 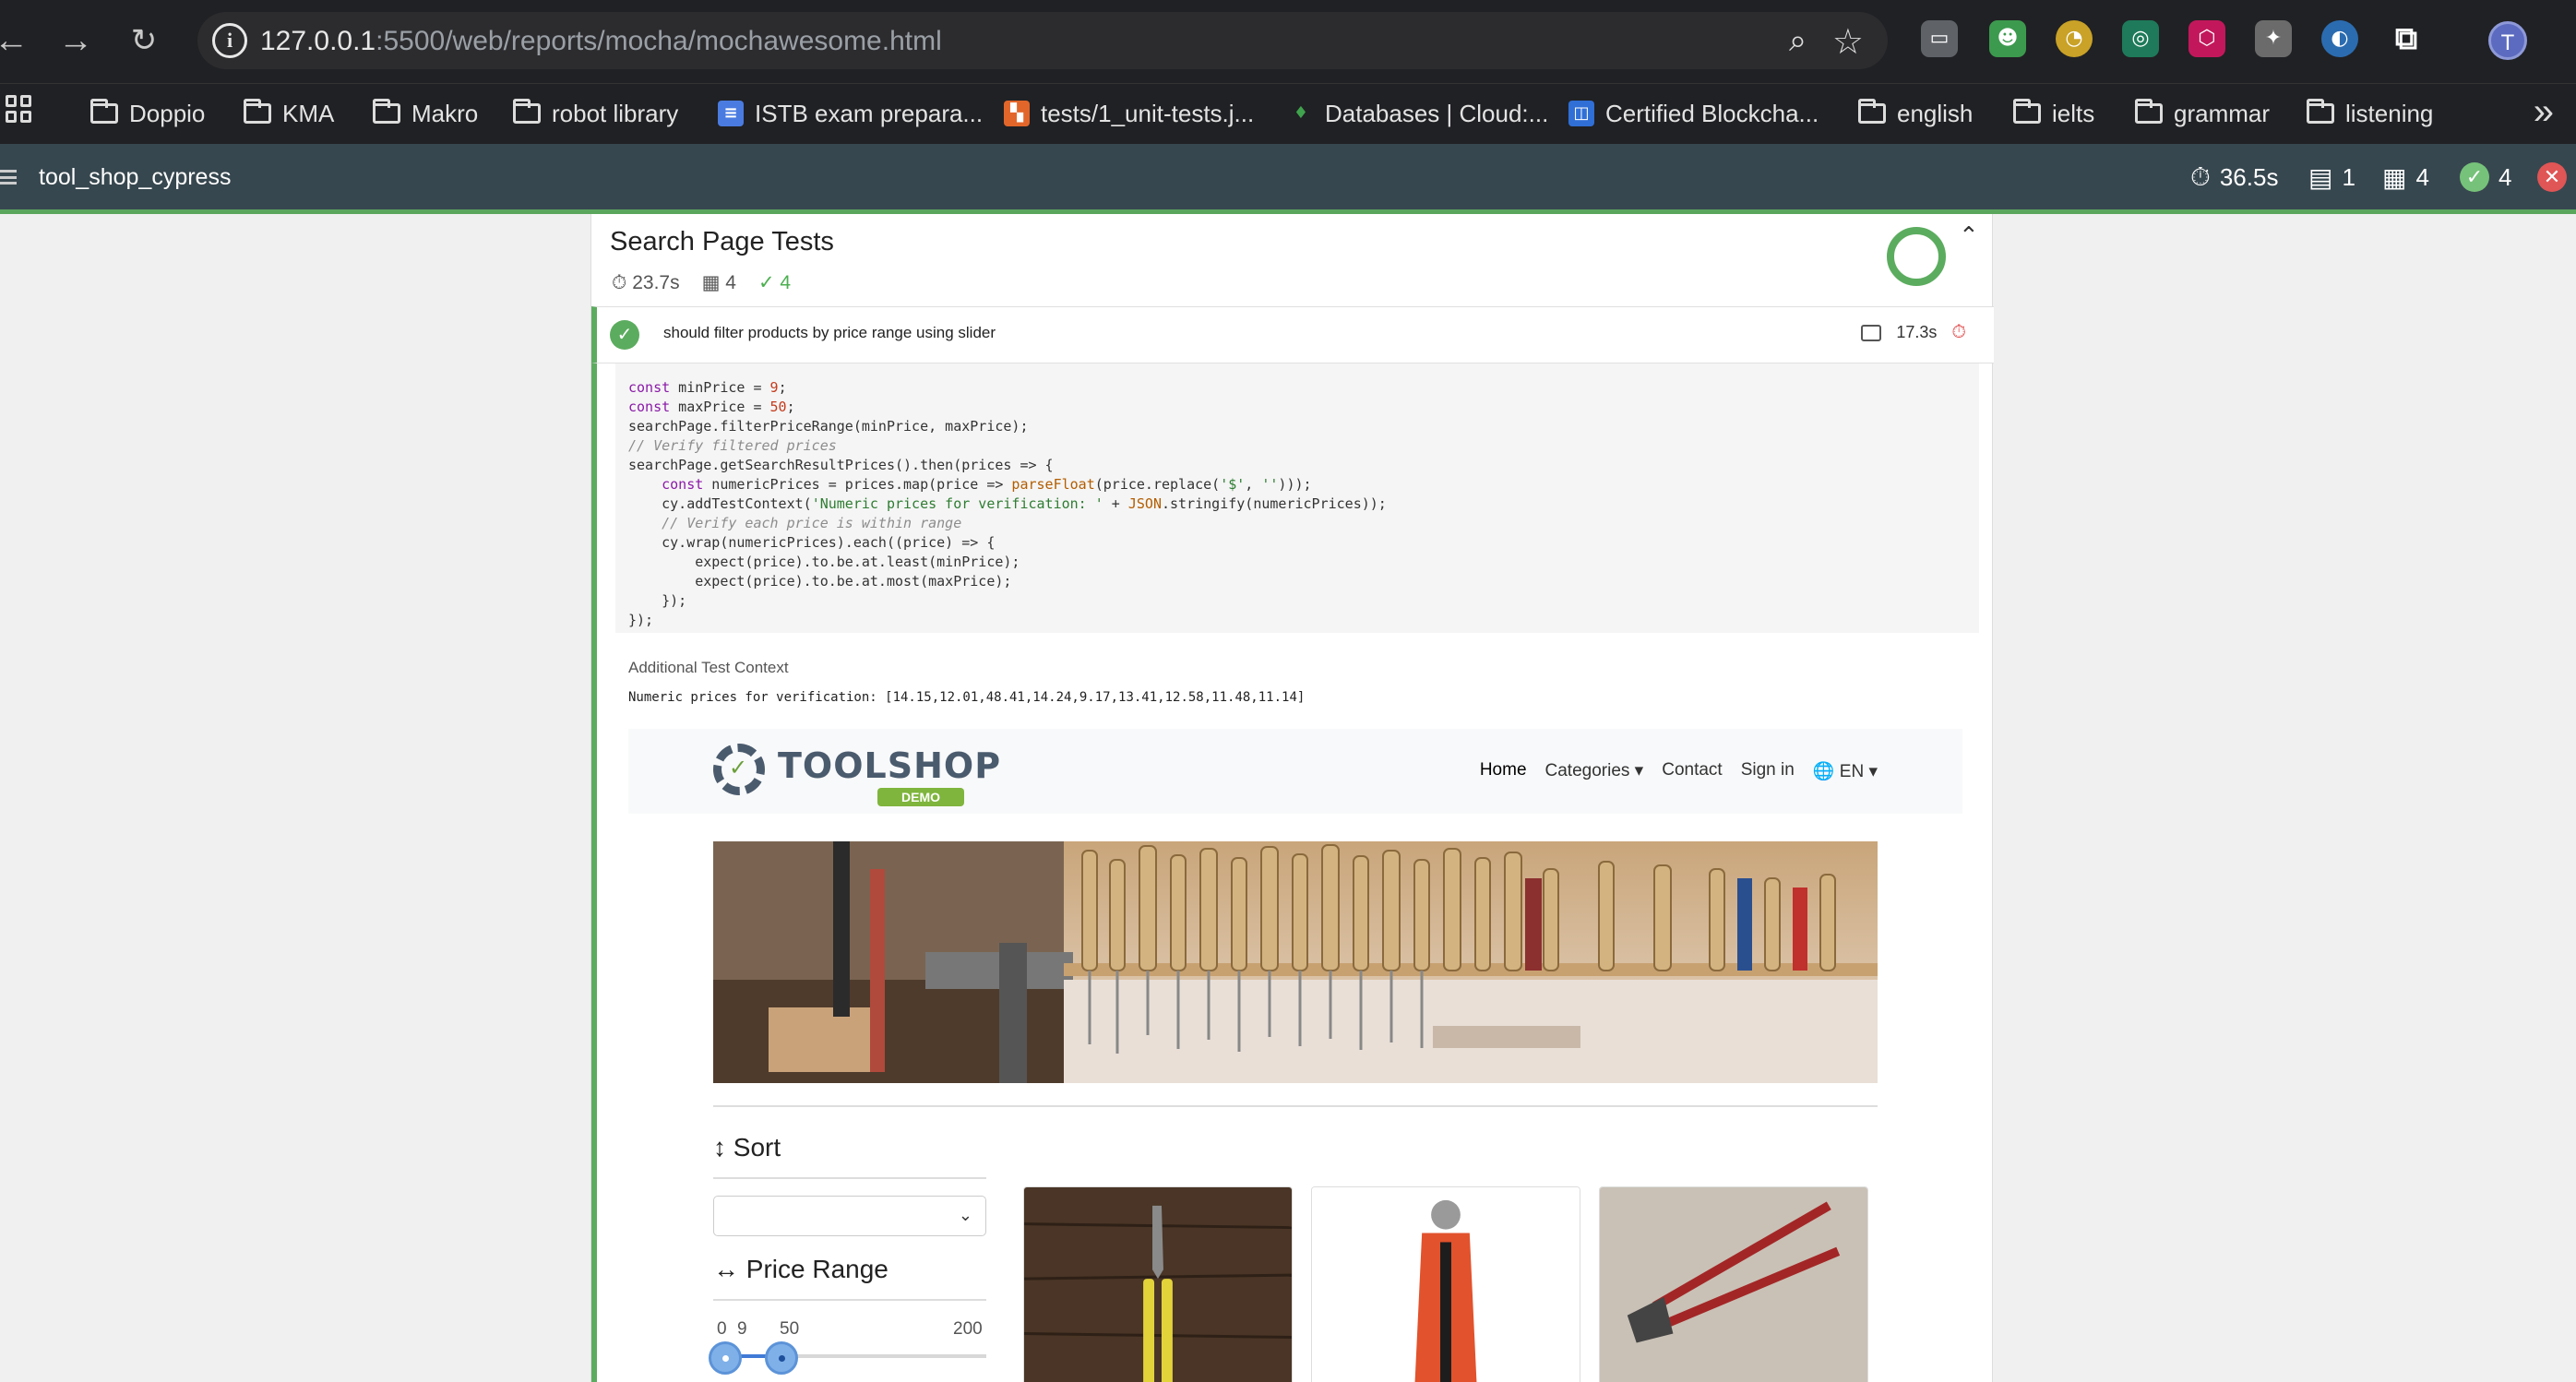 I want to click on stopwatch-icon: ⏱, so click(x=2201, y=176).